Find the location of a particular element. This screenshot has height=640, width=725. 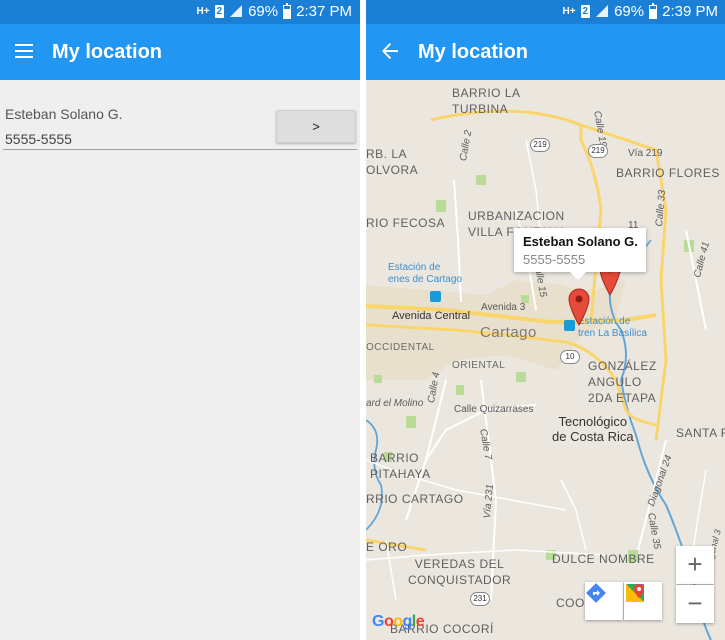

map-label: VEREDAS DEL CONQUISTADOR is located at coordinates (460, 572).